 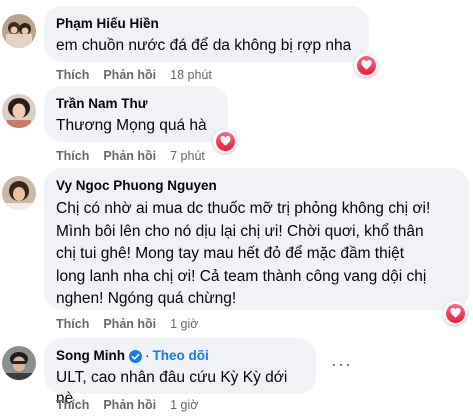 I want to click on comment-text: Thương Mọng quá hà, so click(x=131, y=125).